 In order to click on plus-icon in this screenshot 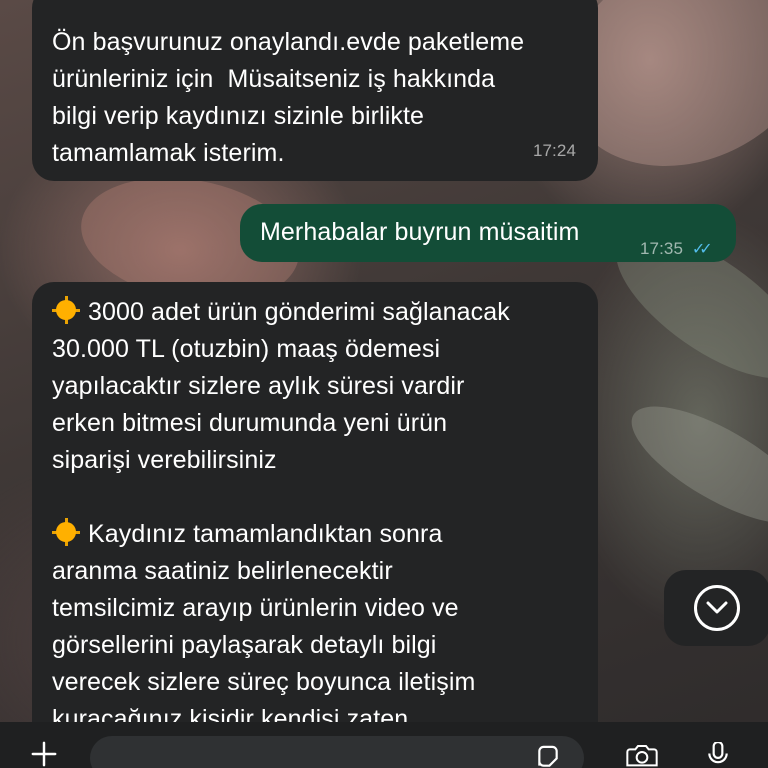, I will do `click(44, 754)`.